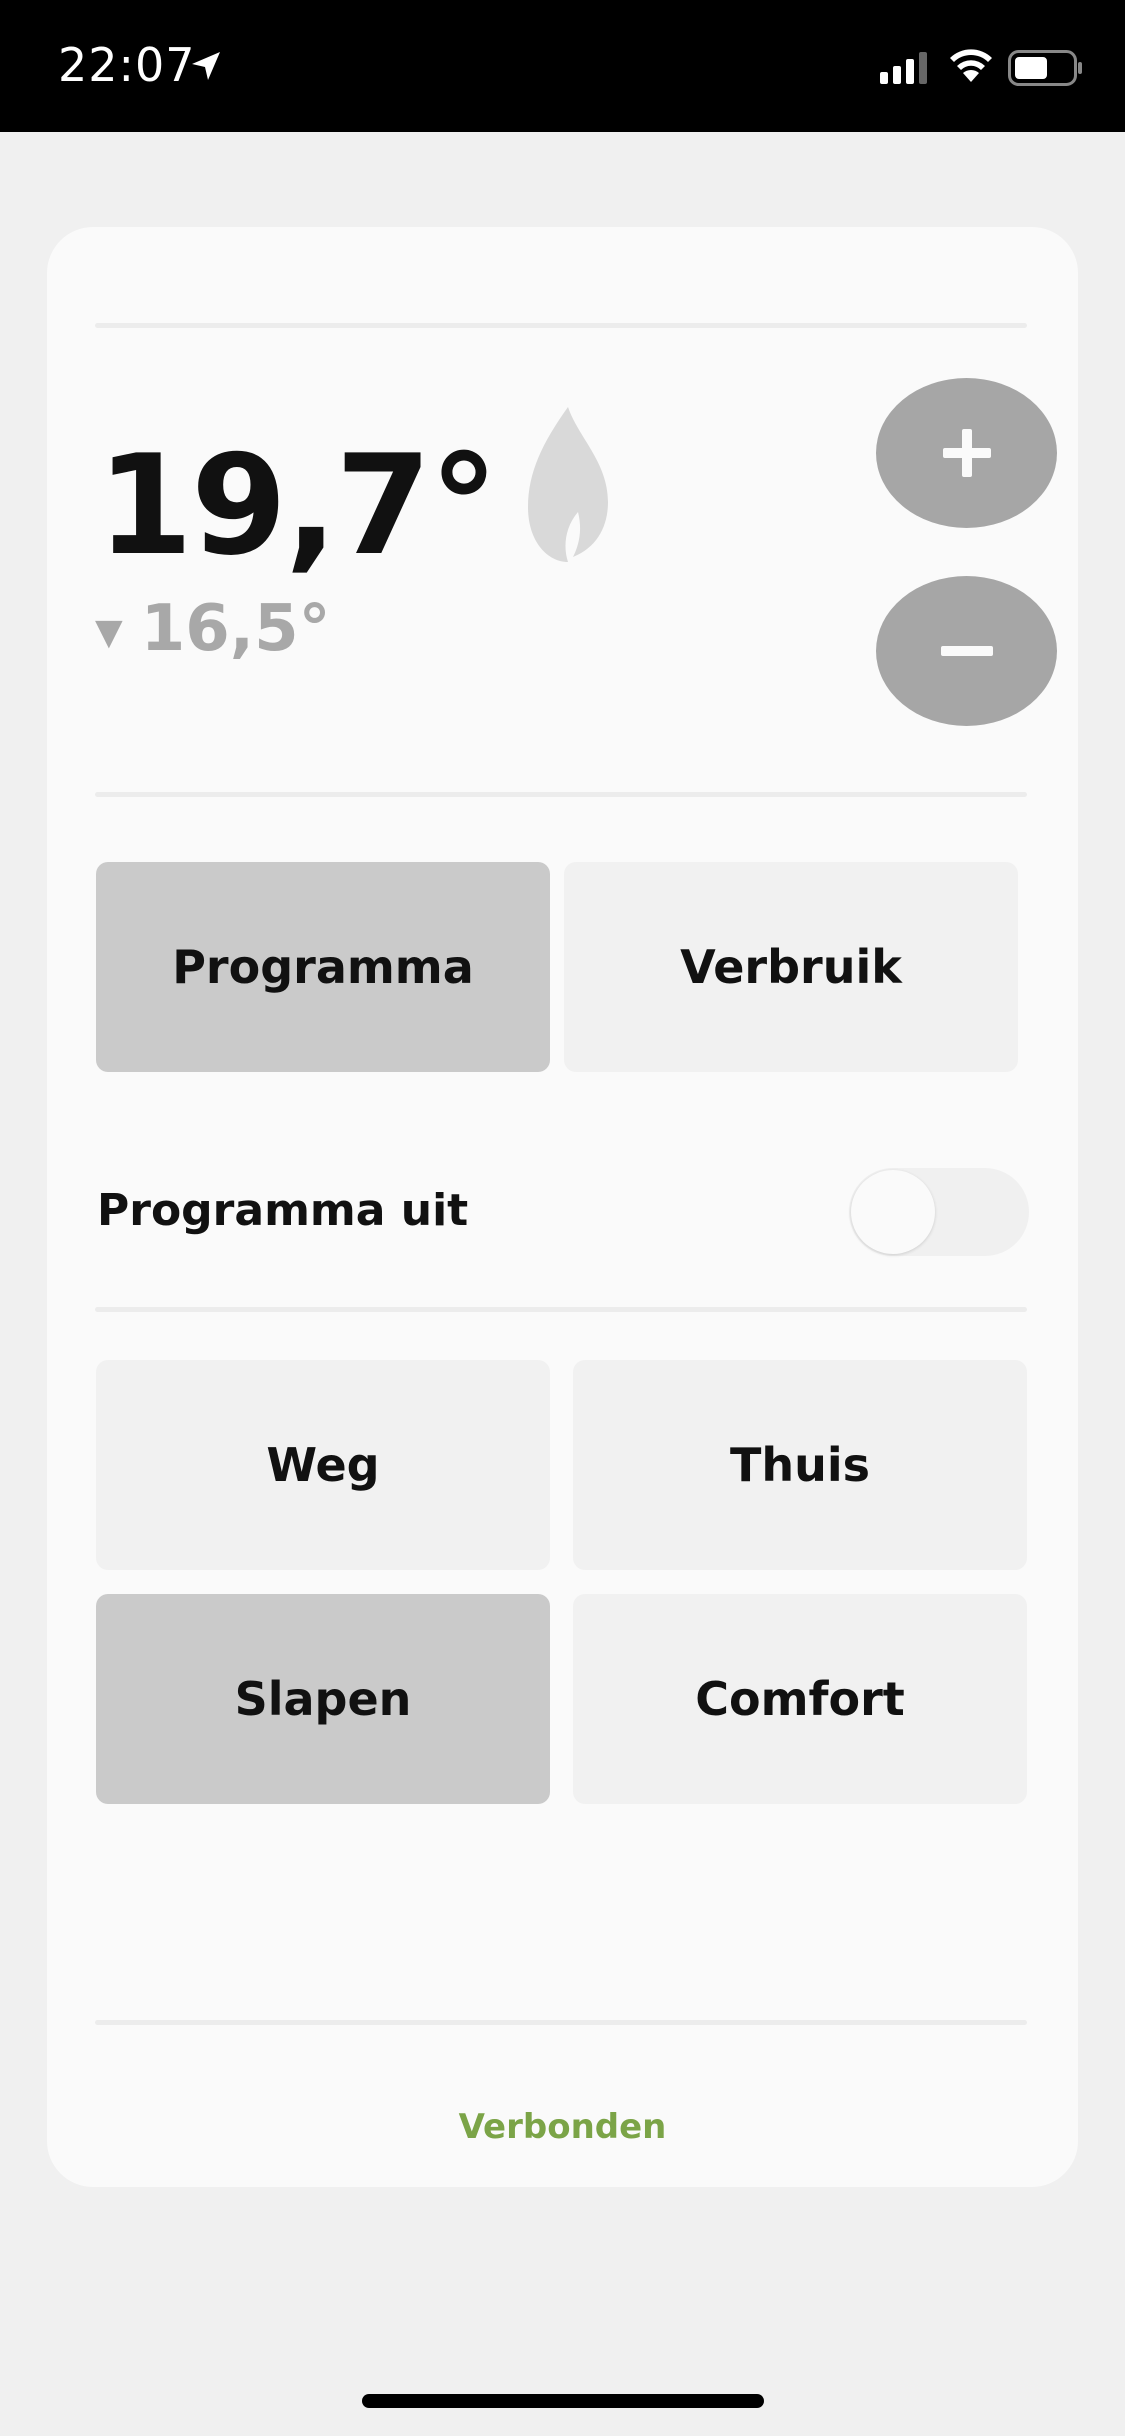  Describe the element at coordinates (800, 1699) in the screenshot. I see `preset-comfort-button: Comfort` at that location.